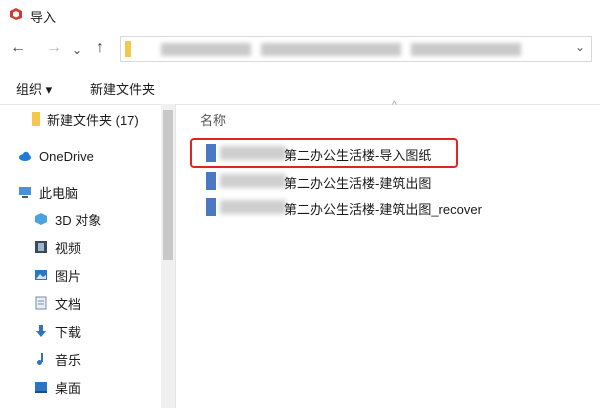  I want to click on window-title: 导入, so click(43, 17).